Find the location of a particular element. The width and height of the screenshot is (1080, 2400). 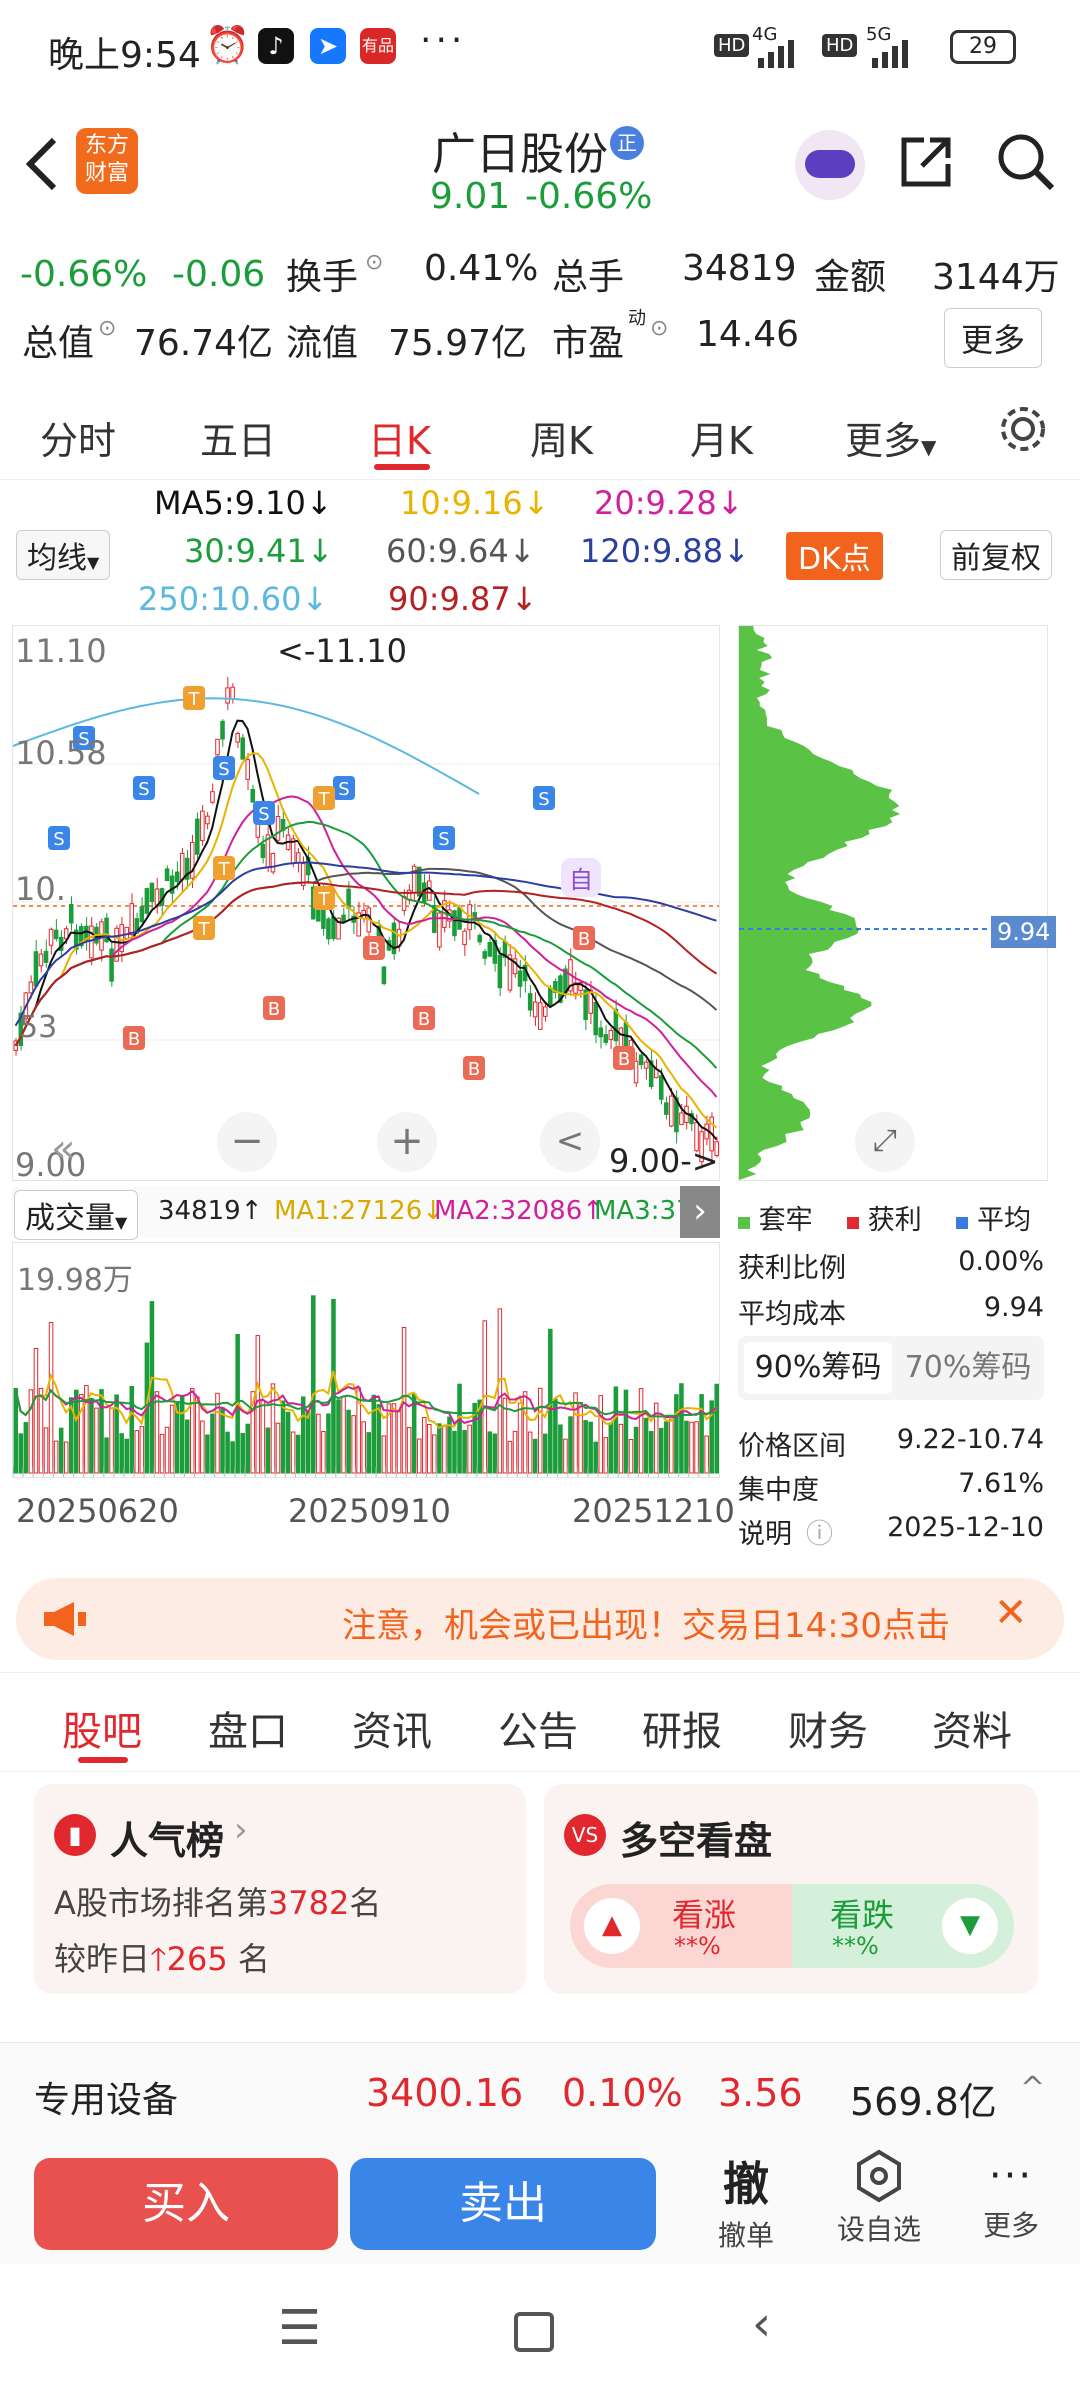

date-axis: 20250620 20250910 20251210 is located at coordinates (373, 1519).